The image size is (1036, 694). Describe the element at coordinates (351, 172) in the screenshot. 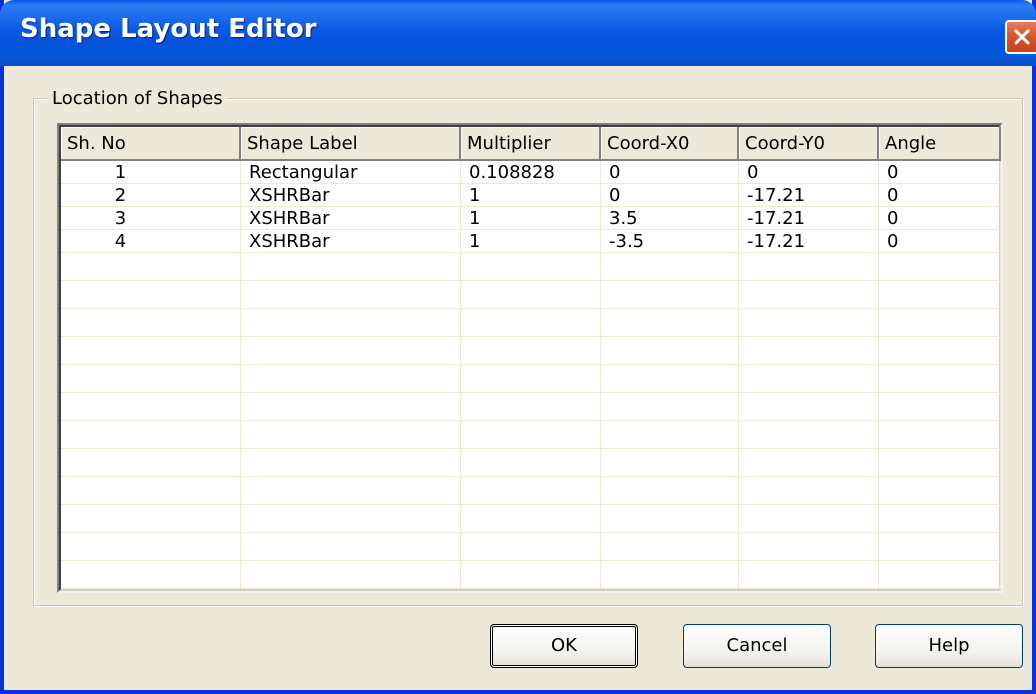

I see `cell-shape-label: Rectangular` at that location.